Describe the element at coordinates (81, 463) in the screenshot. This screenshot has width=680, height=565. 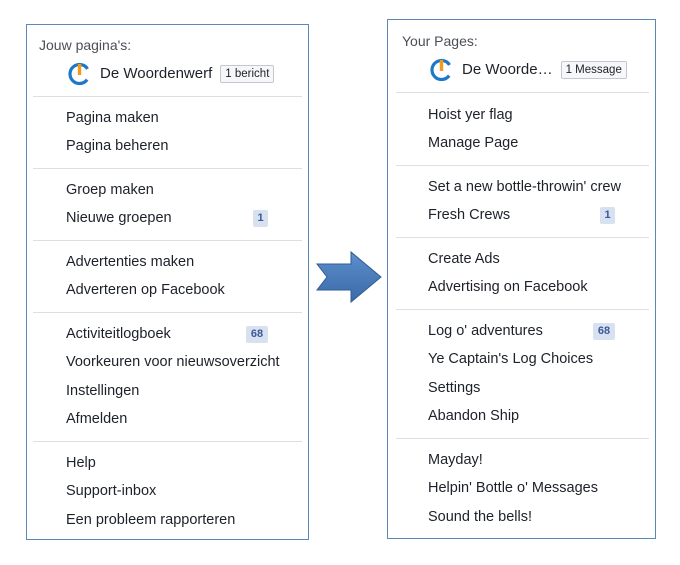
I see `menu-help: Help` at that location.